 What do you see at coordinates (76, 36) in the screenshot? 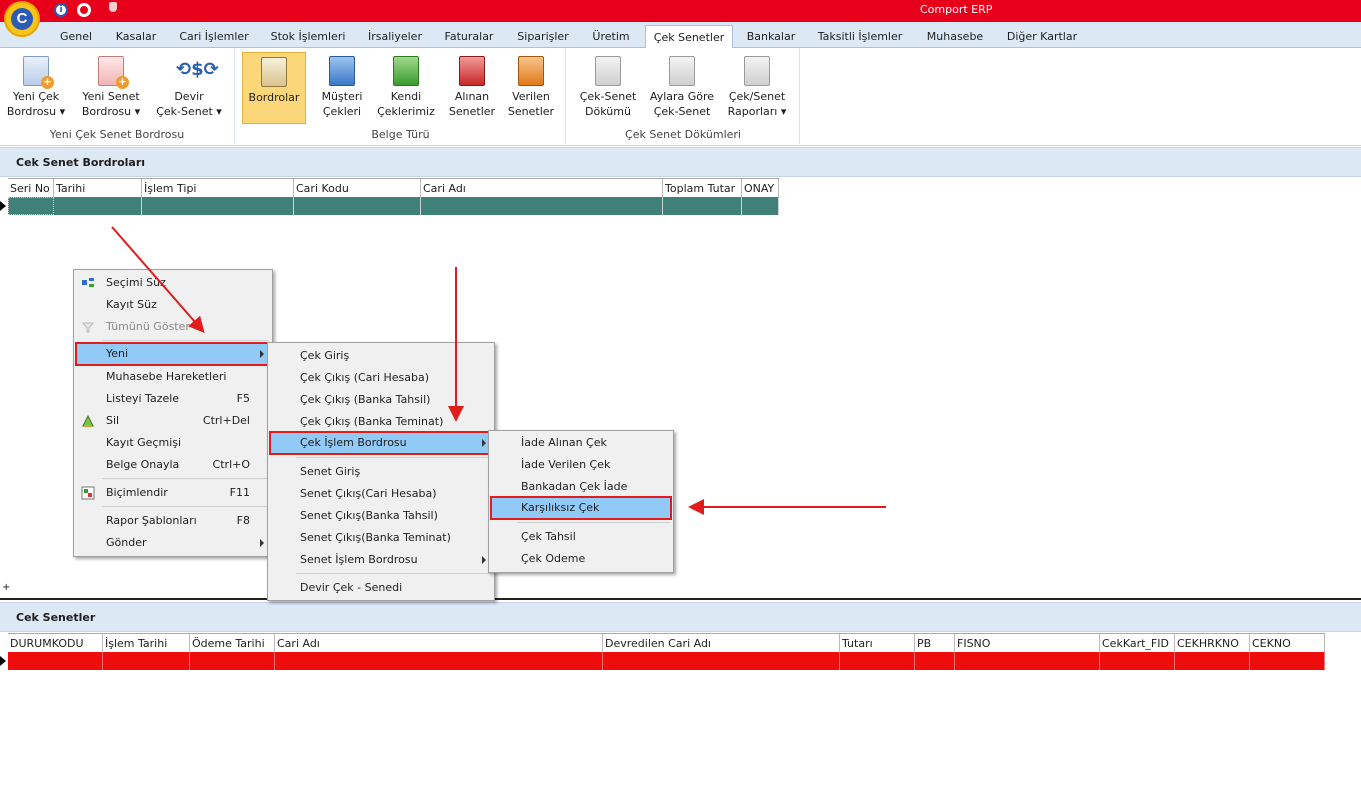
I see `tab-genel: Genel` at bounding box center [76, 36].